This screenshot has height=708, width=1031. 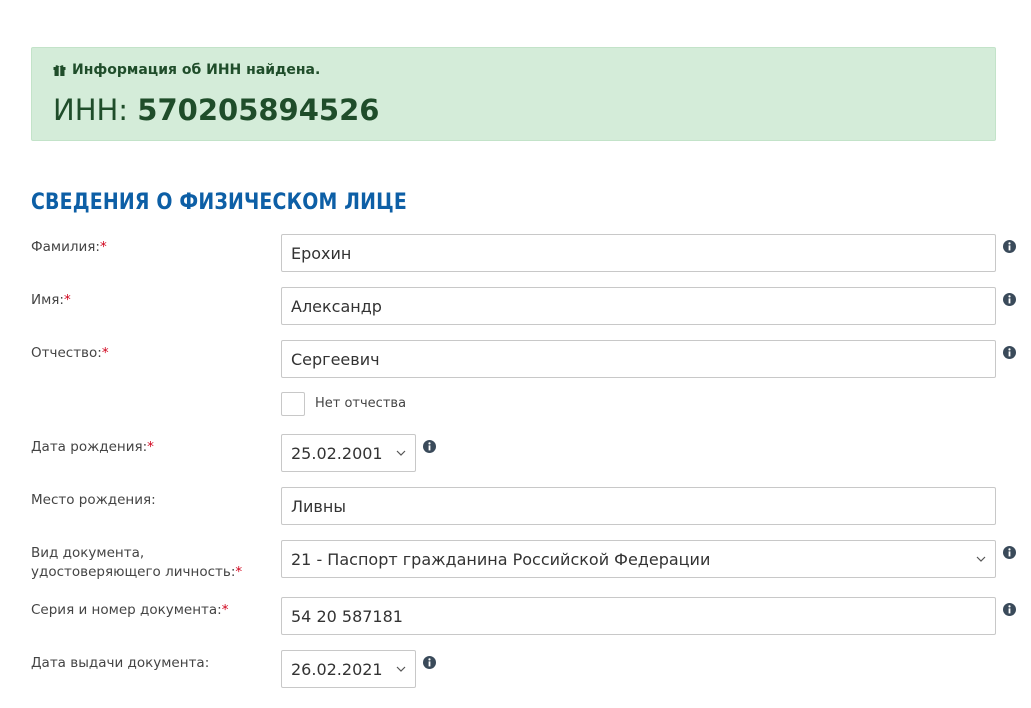 What do you see at coordinates (638, 359) in the screenshot?
I see `patronymic-field: Сергеевич` at bounding box center [638, 359].